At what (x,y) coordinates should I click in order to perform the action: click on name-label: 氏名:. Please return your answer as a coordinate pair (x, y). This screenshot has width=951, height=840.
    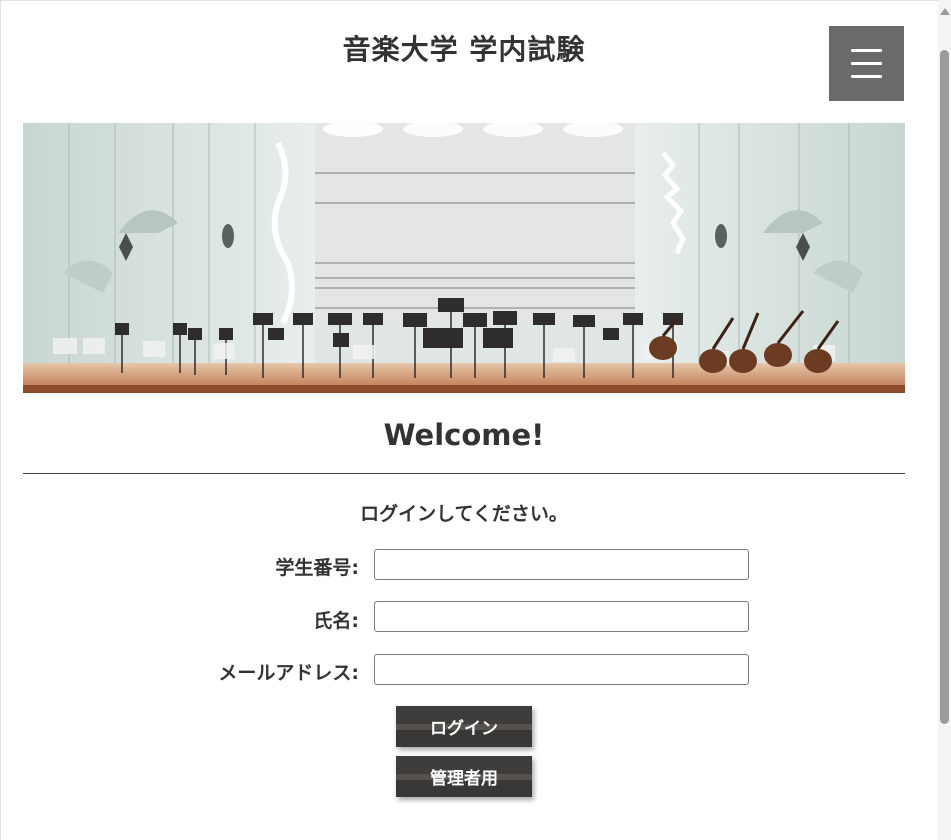
    Looking at the image, I should click on (336, 621).